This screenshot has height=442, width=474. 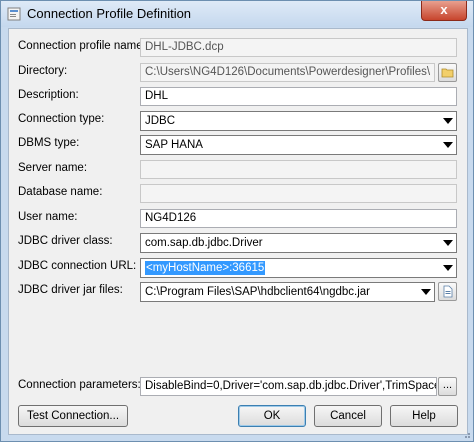 What do you see at coordinates (65, 241) in the screenshot?
I see `jdbc-driver-class-label: JDBC driver class:` at bounding box center [65, 241].